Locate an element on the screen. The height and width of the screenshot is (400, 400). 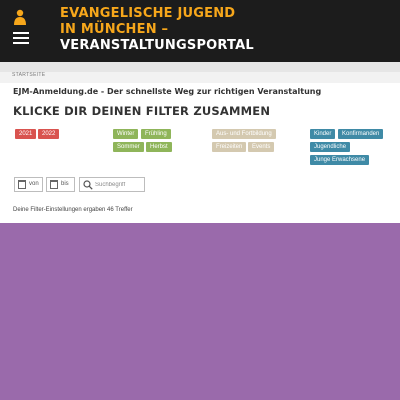
search-input is located at coordinates (119, 185).